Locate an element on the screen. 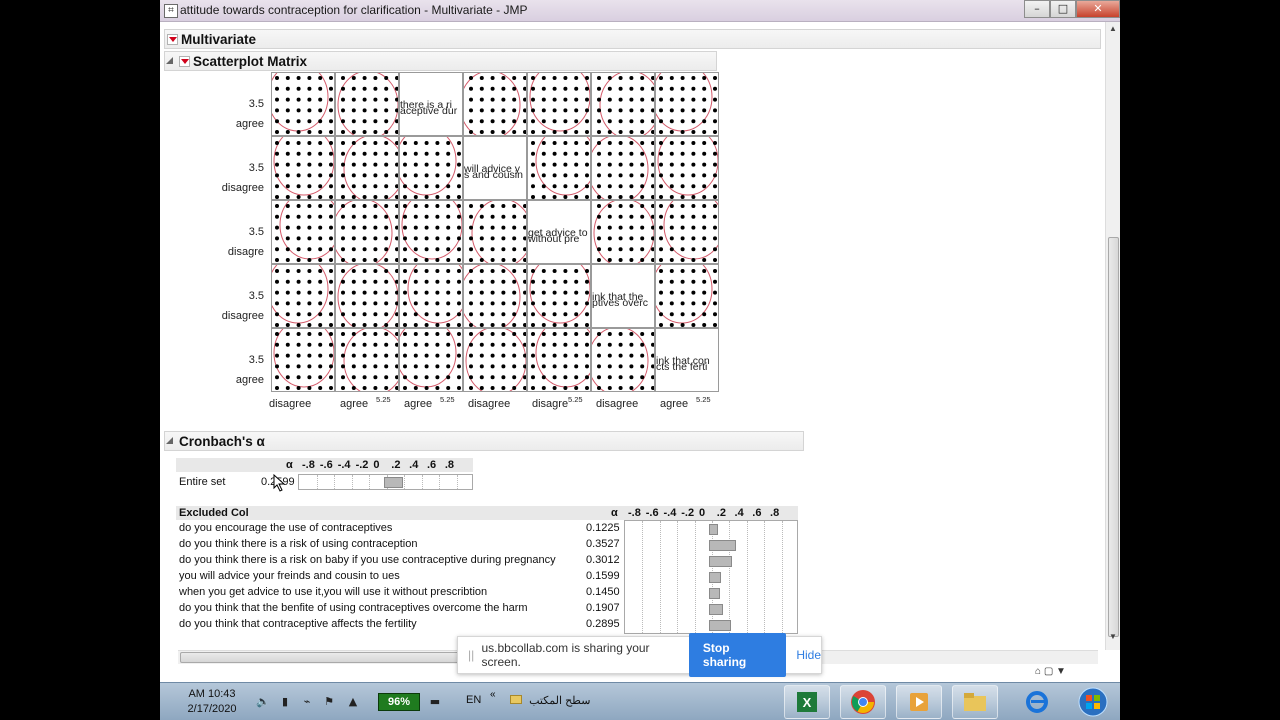 This screenshot has width=1280, height=720. vertical-scrollbar: ▲ ▼ is located at coordinates (1112, 336).